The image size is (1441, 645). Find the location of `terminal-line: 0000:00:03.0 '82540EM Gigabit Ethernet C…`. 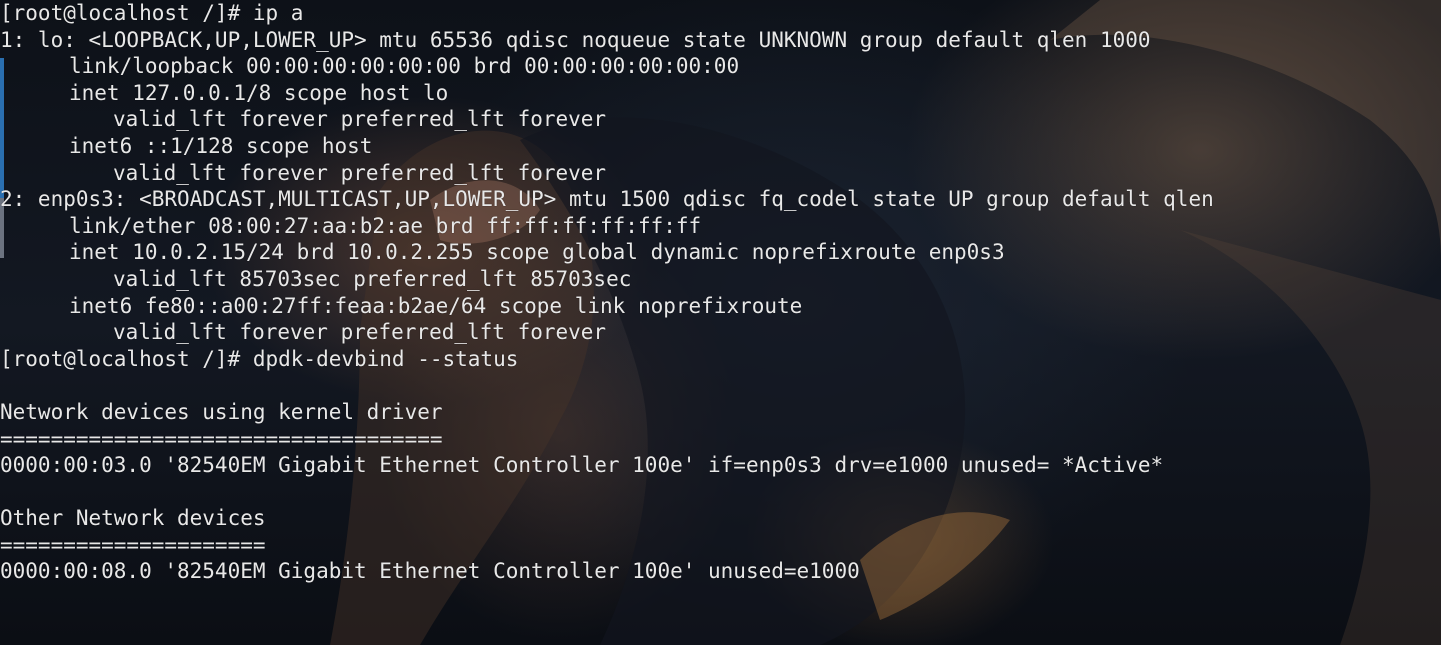

terminal-line: 0000:00:03.0 '82540EM Gigabit Ethernet C… is located at coordinates (582, 465).